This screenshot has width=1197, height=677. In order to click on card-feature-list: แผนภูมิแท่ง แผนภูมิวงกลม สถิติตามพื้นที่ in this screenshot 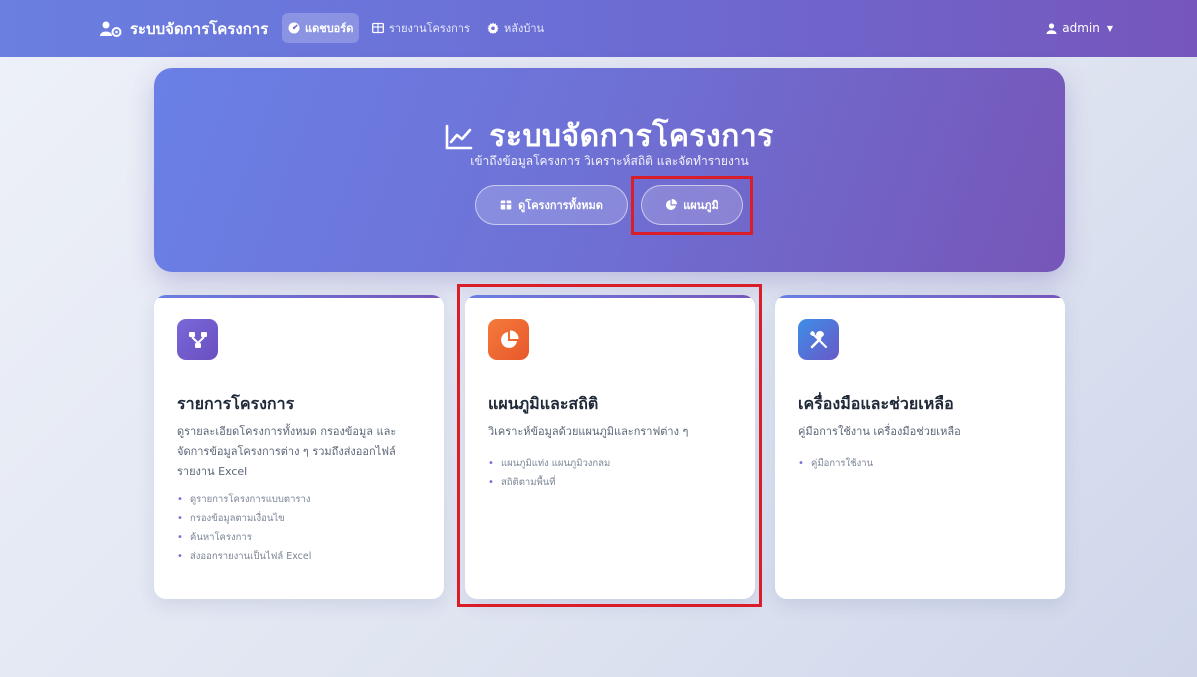, I will do `click(611, 473)`.